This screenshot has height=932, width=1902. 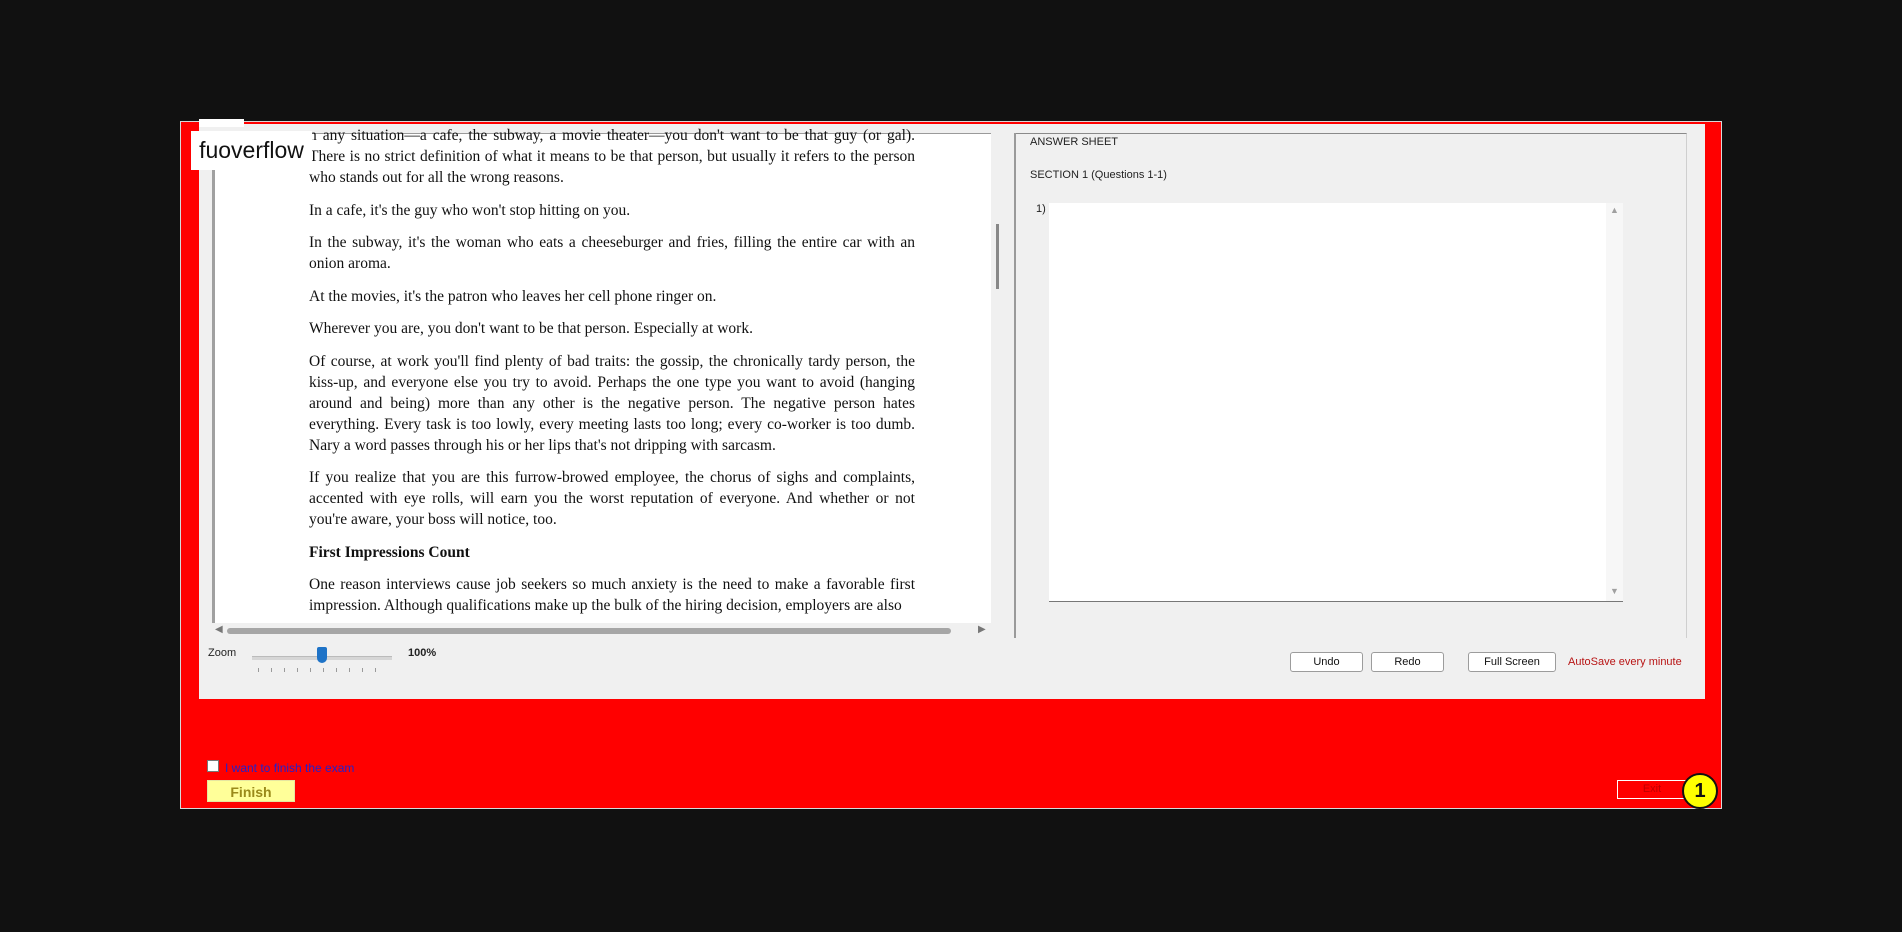 What do you see at coordinates (1614, 591) in the screenshot?
I see `scroll-down-icon: ▼` at bounding box center [1614, 591].